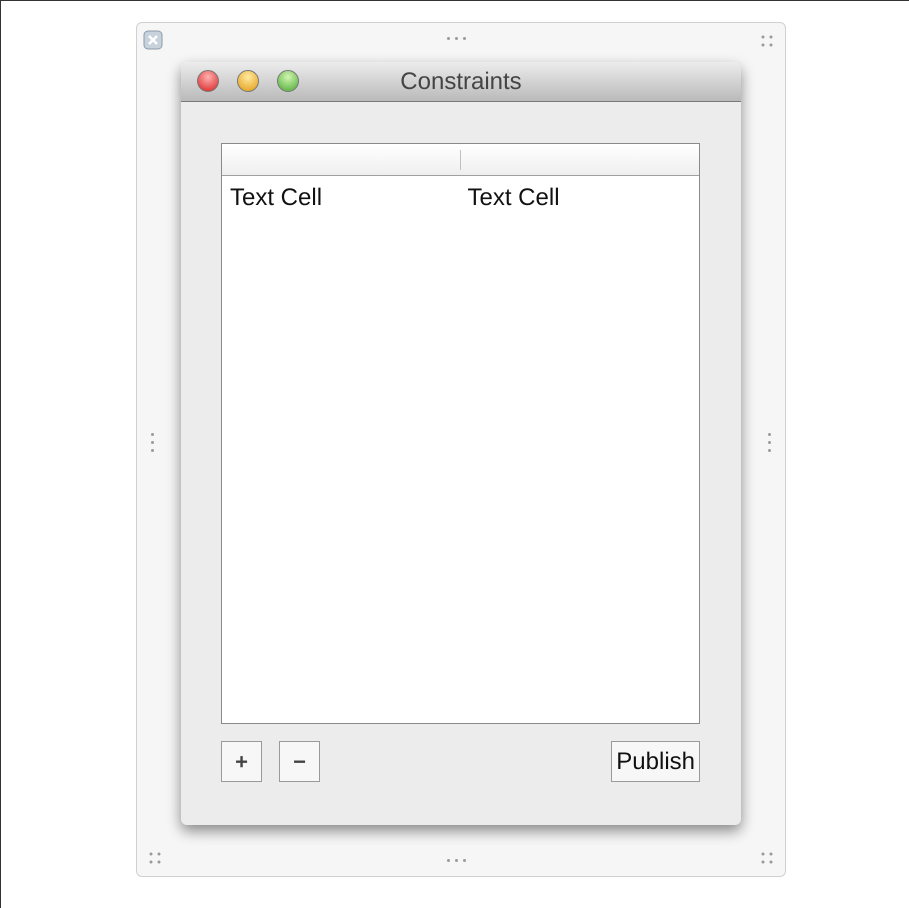 This screenshot has height=908, width=909. I want to click on remove-button: −, so click(299, 761).